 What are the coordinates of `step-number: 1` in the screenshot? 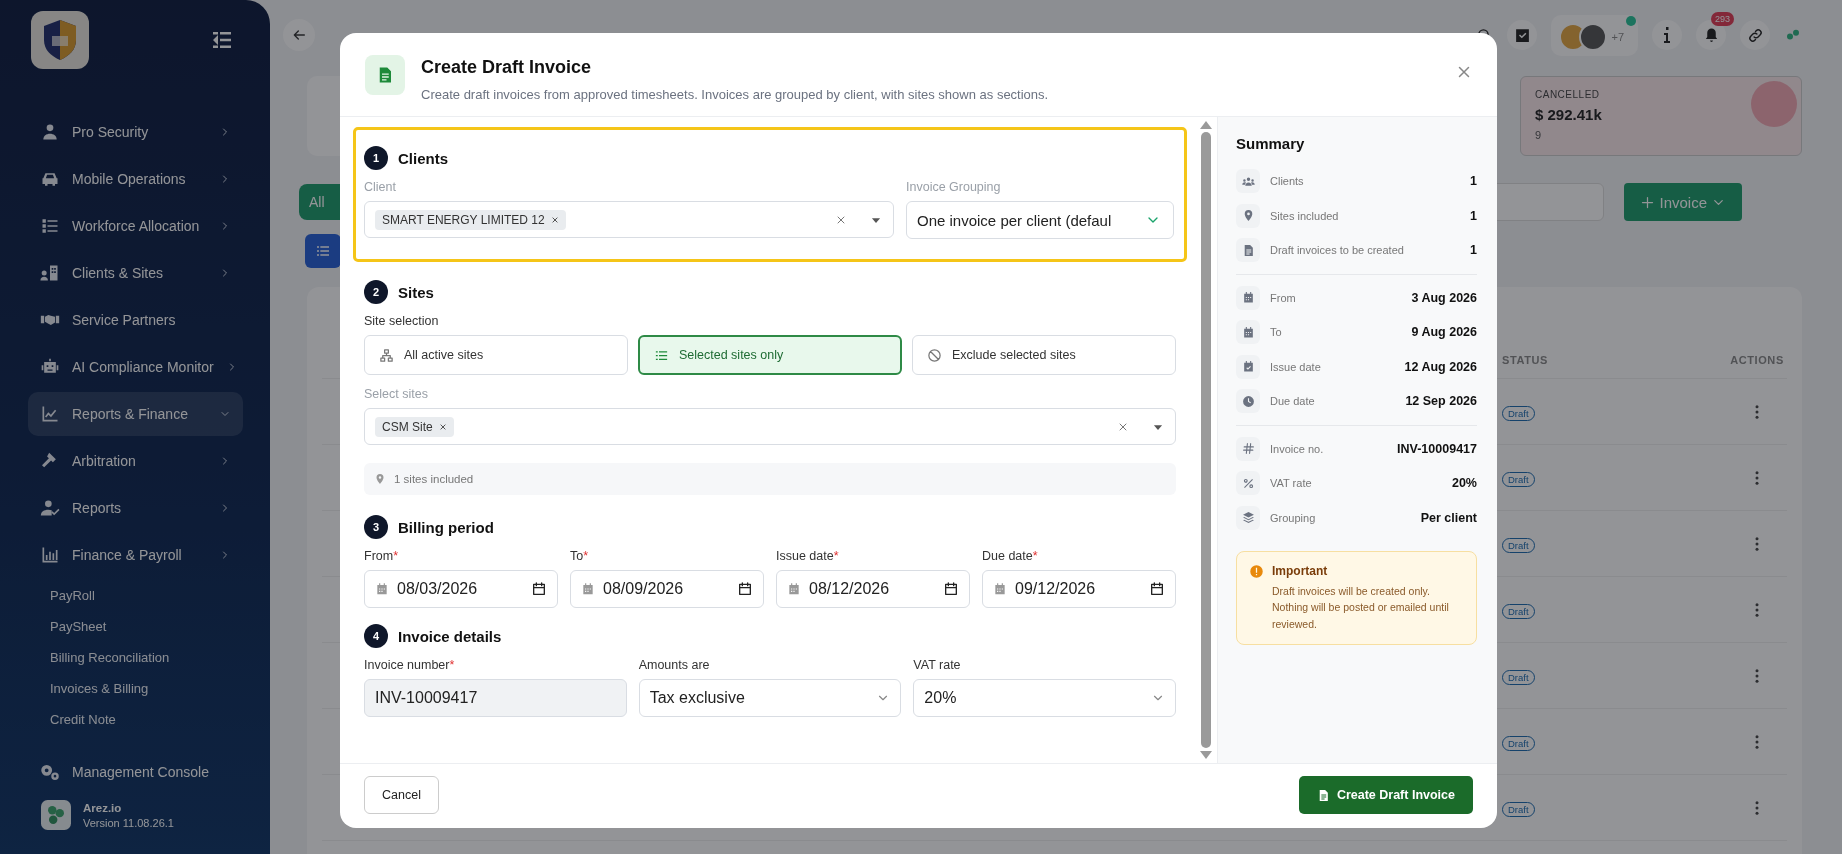 It's located at (376, 158).